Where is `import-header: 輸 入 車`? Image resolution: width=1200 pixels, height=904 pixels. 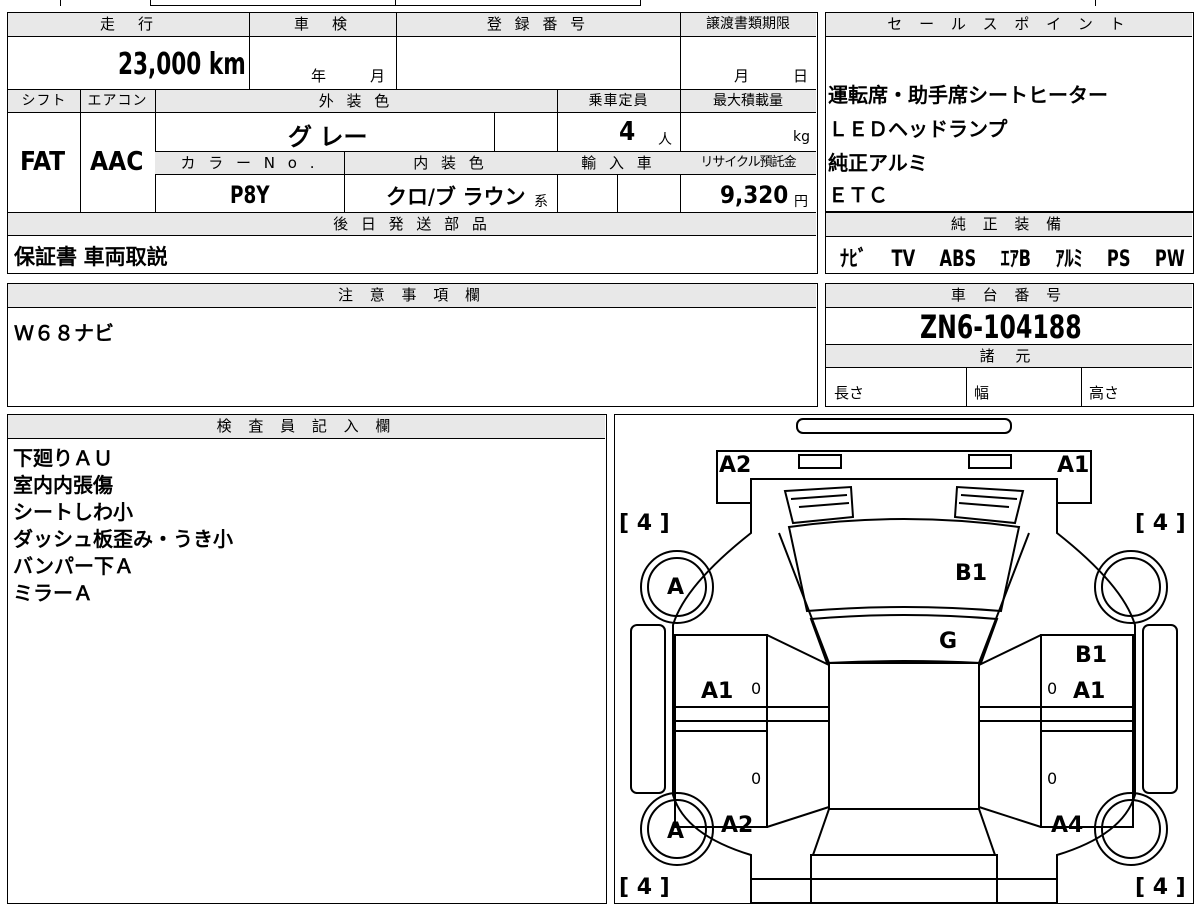
import-header: 輸 入 車 is located at coordinates (618, 163).